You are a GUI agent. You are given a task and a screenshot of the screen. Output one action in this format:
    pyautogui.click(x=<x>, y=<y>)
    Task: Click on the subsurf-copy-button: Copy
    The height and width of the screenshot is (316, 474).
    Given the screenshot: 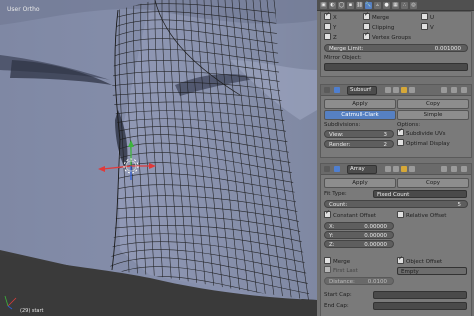 What is the action you would take?
    pyautogui.click(x=433, y=104)
    